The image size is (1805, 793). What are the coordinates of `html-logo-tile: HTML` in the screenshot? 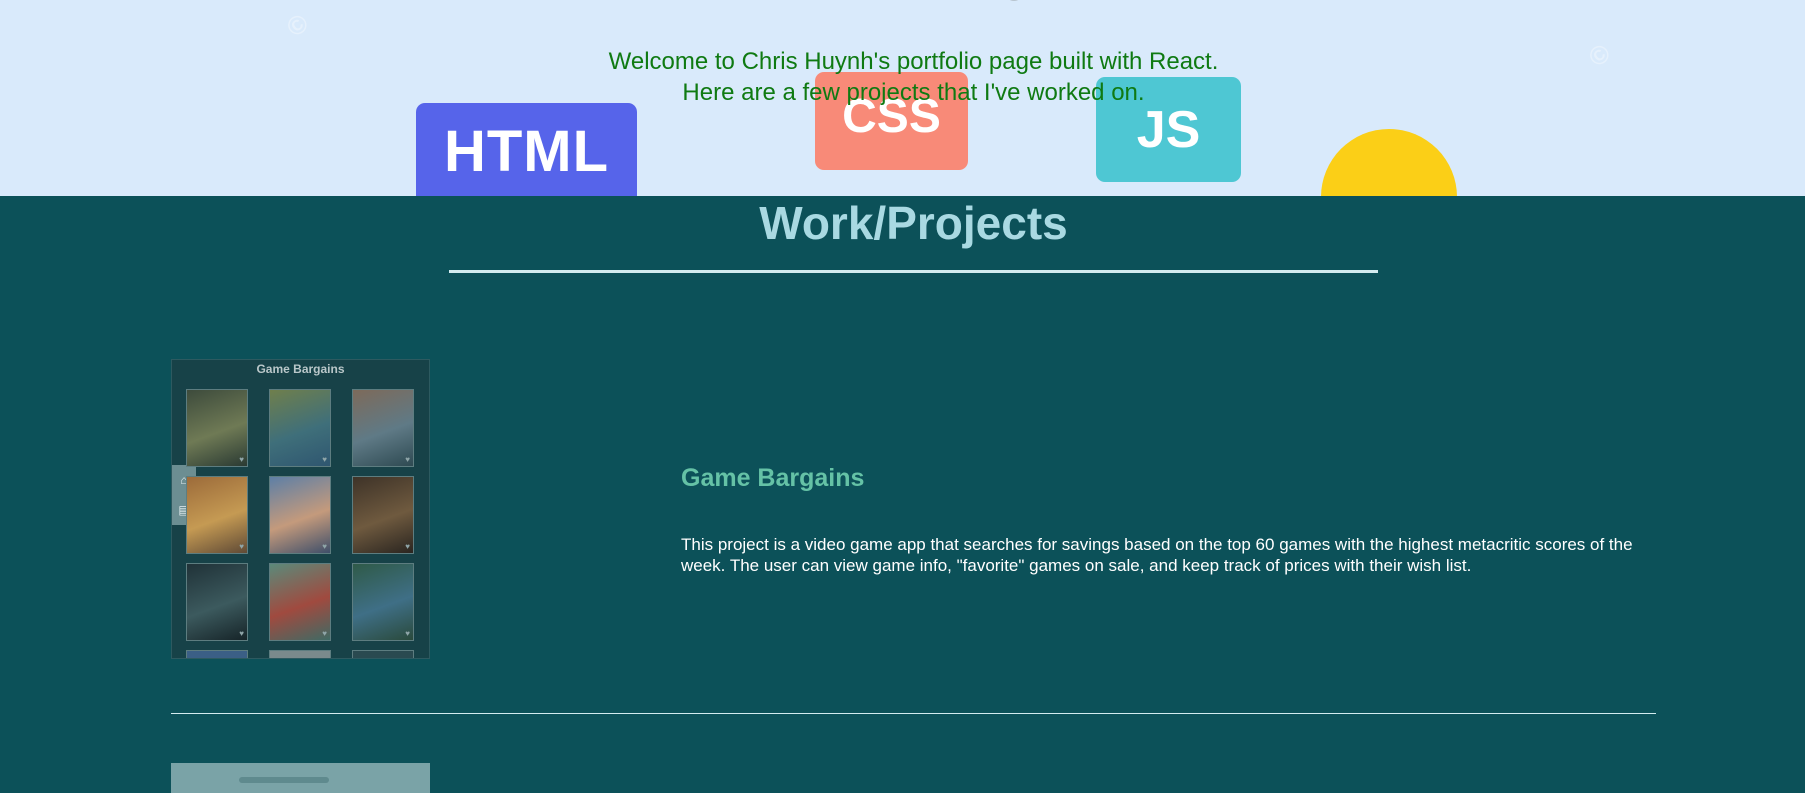 It's located at (526, 149).